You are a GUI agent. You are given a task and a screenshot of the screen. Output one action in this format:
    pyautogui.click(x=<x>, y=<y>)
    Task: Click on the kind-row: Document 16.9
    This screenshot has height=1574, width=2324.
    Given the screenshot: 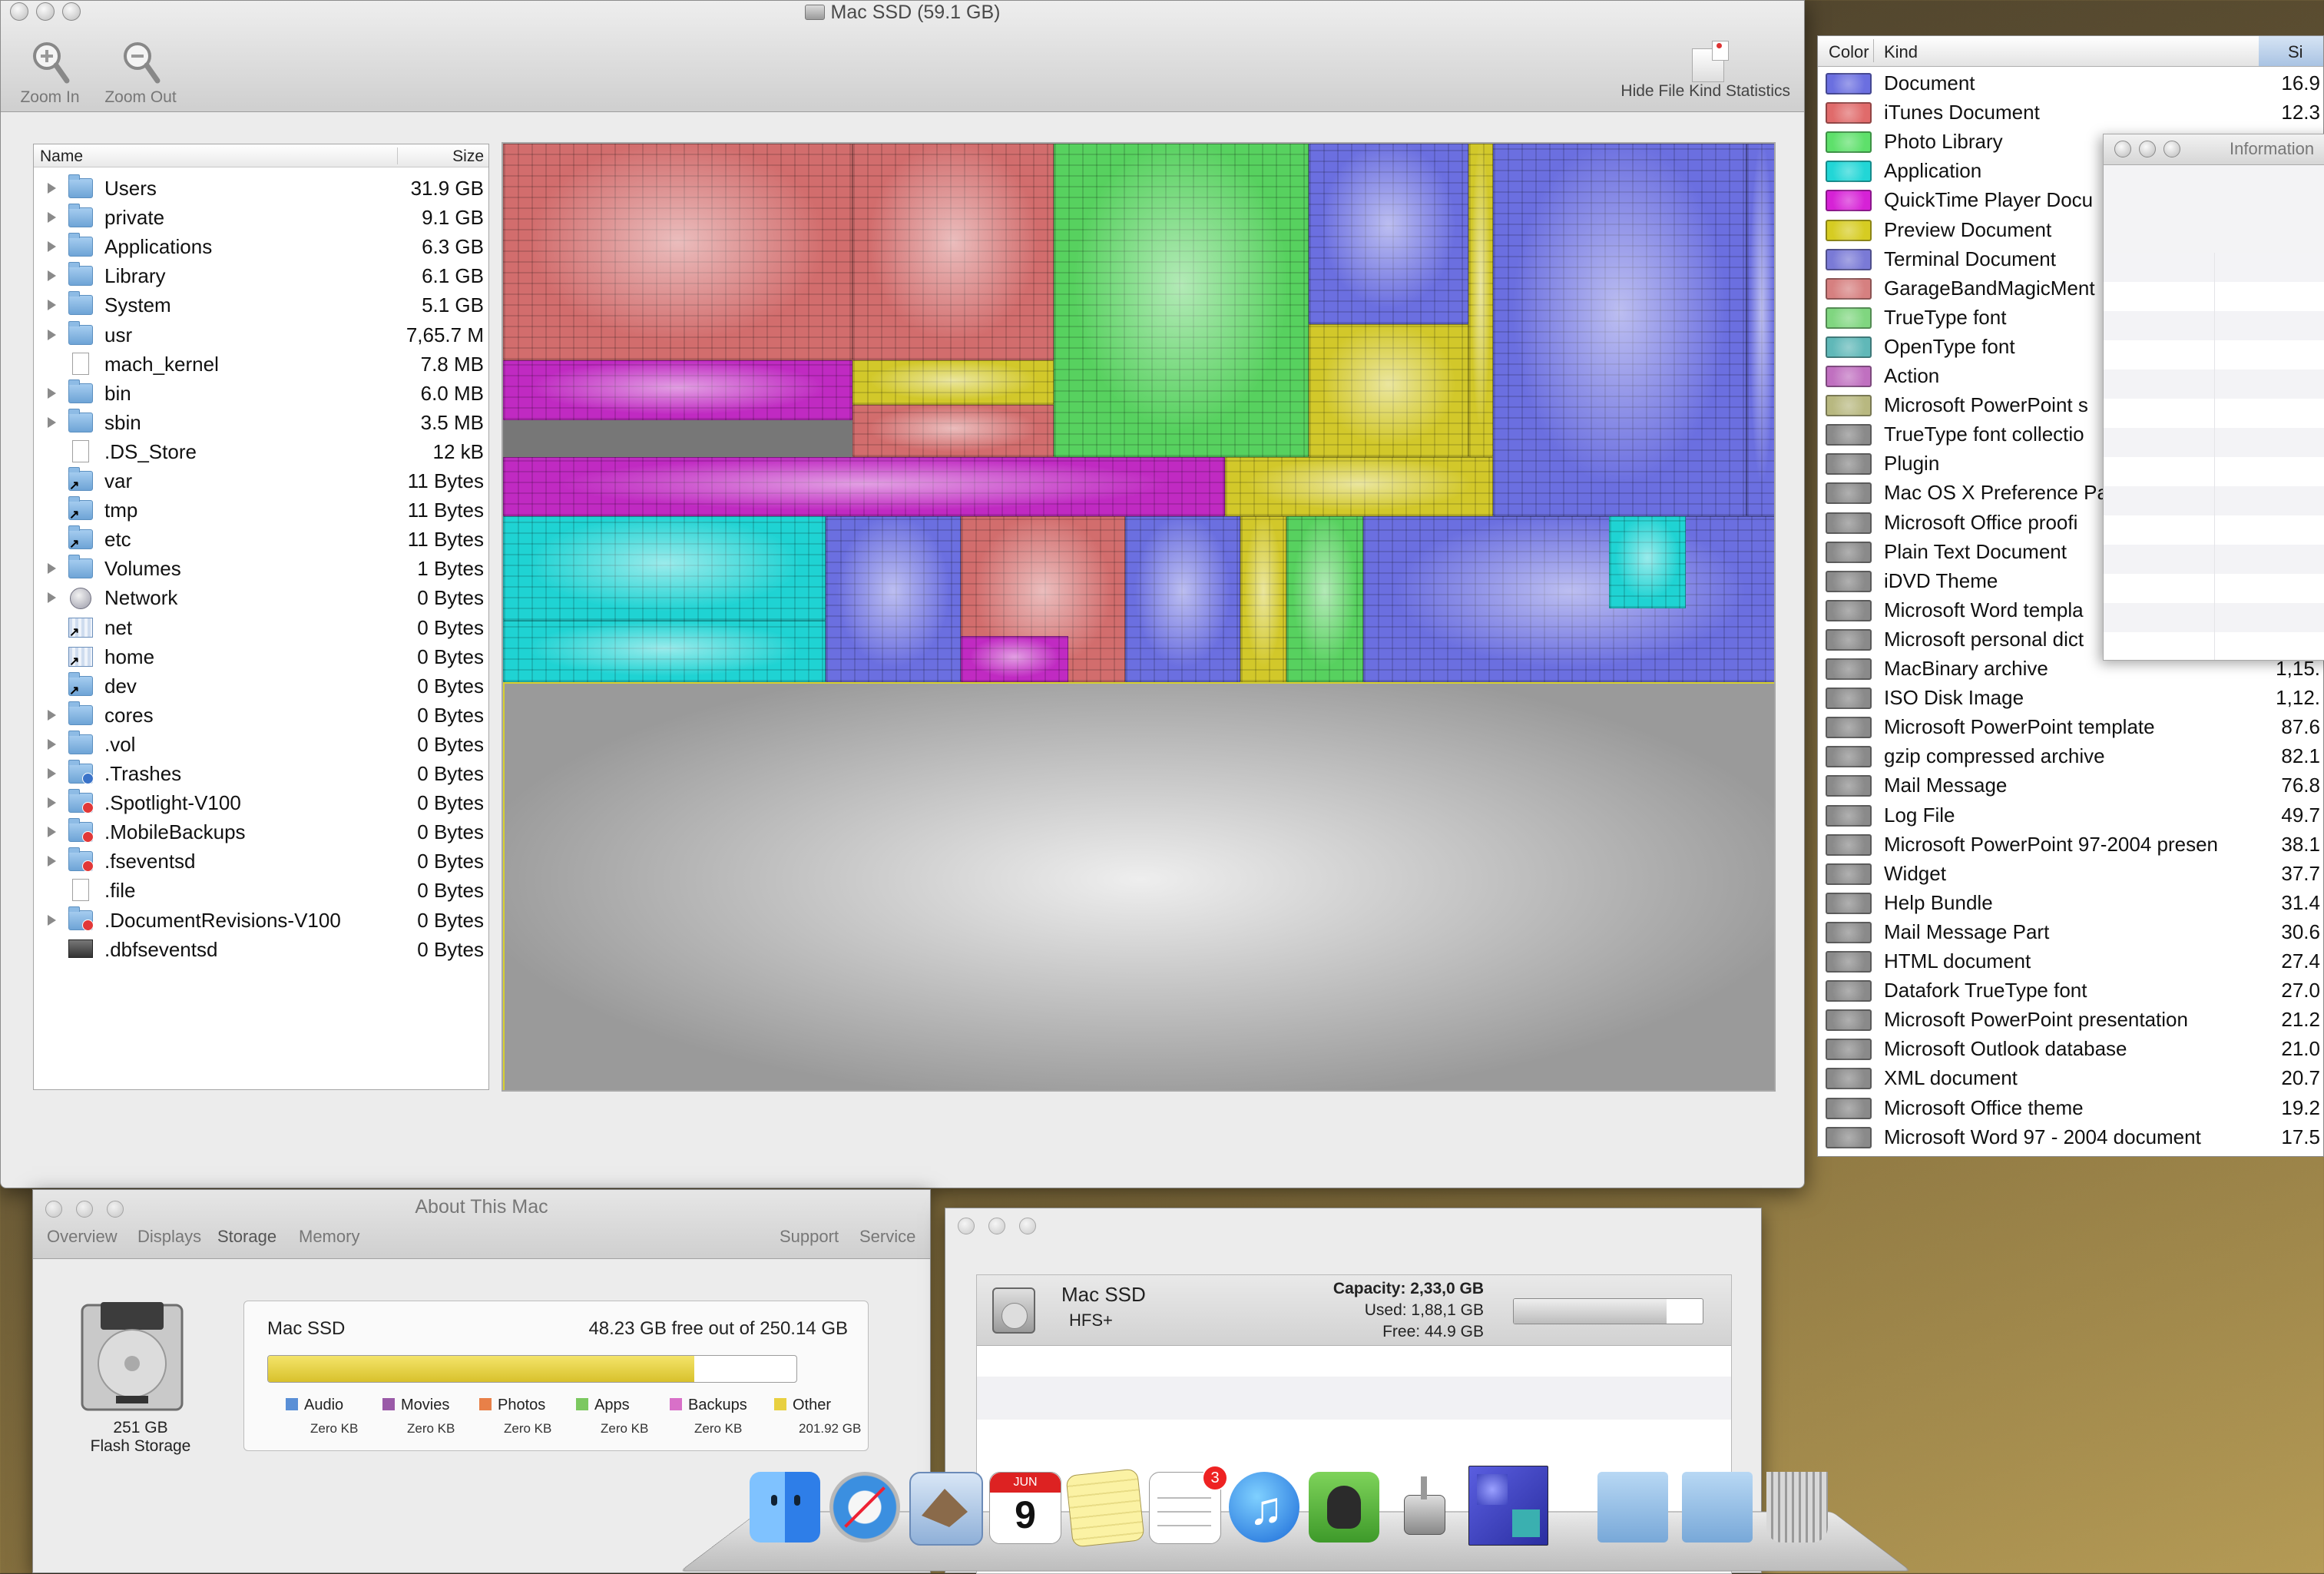 What is the action you would take?
    pyautogui.click(x=2070, y=83)
    